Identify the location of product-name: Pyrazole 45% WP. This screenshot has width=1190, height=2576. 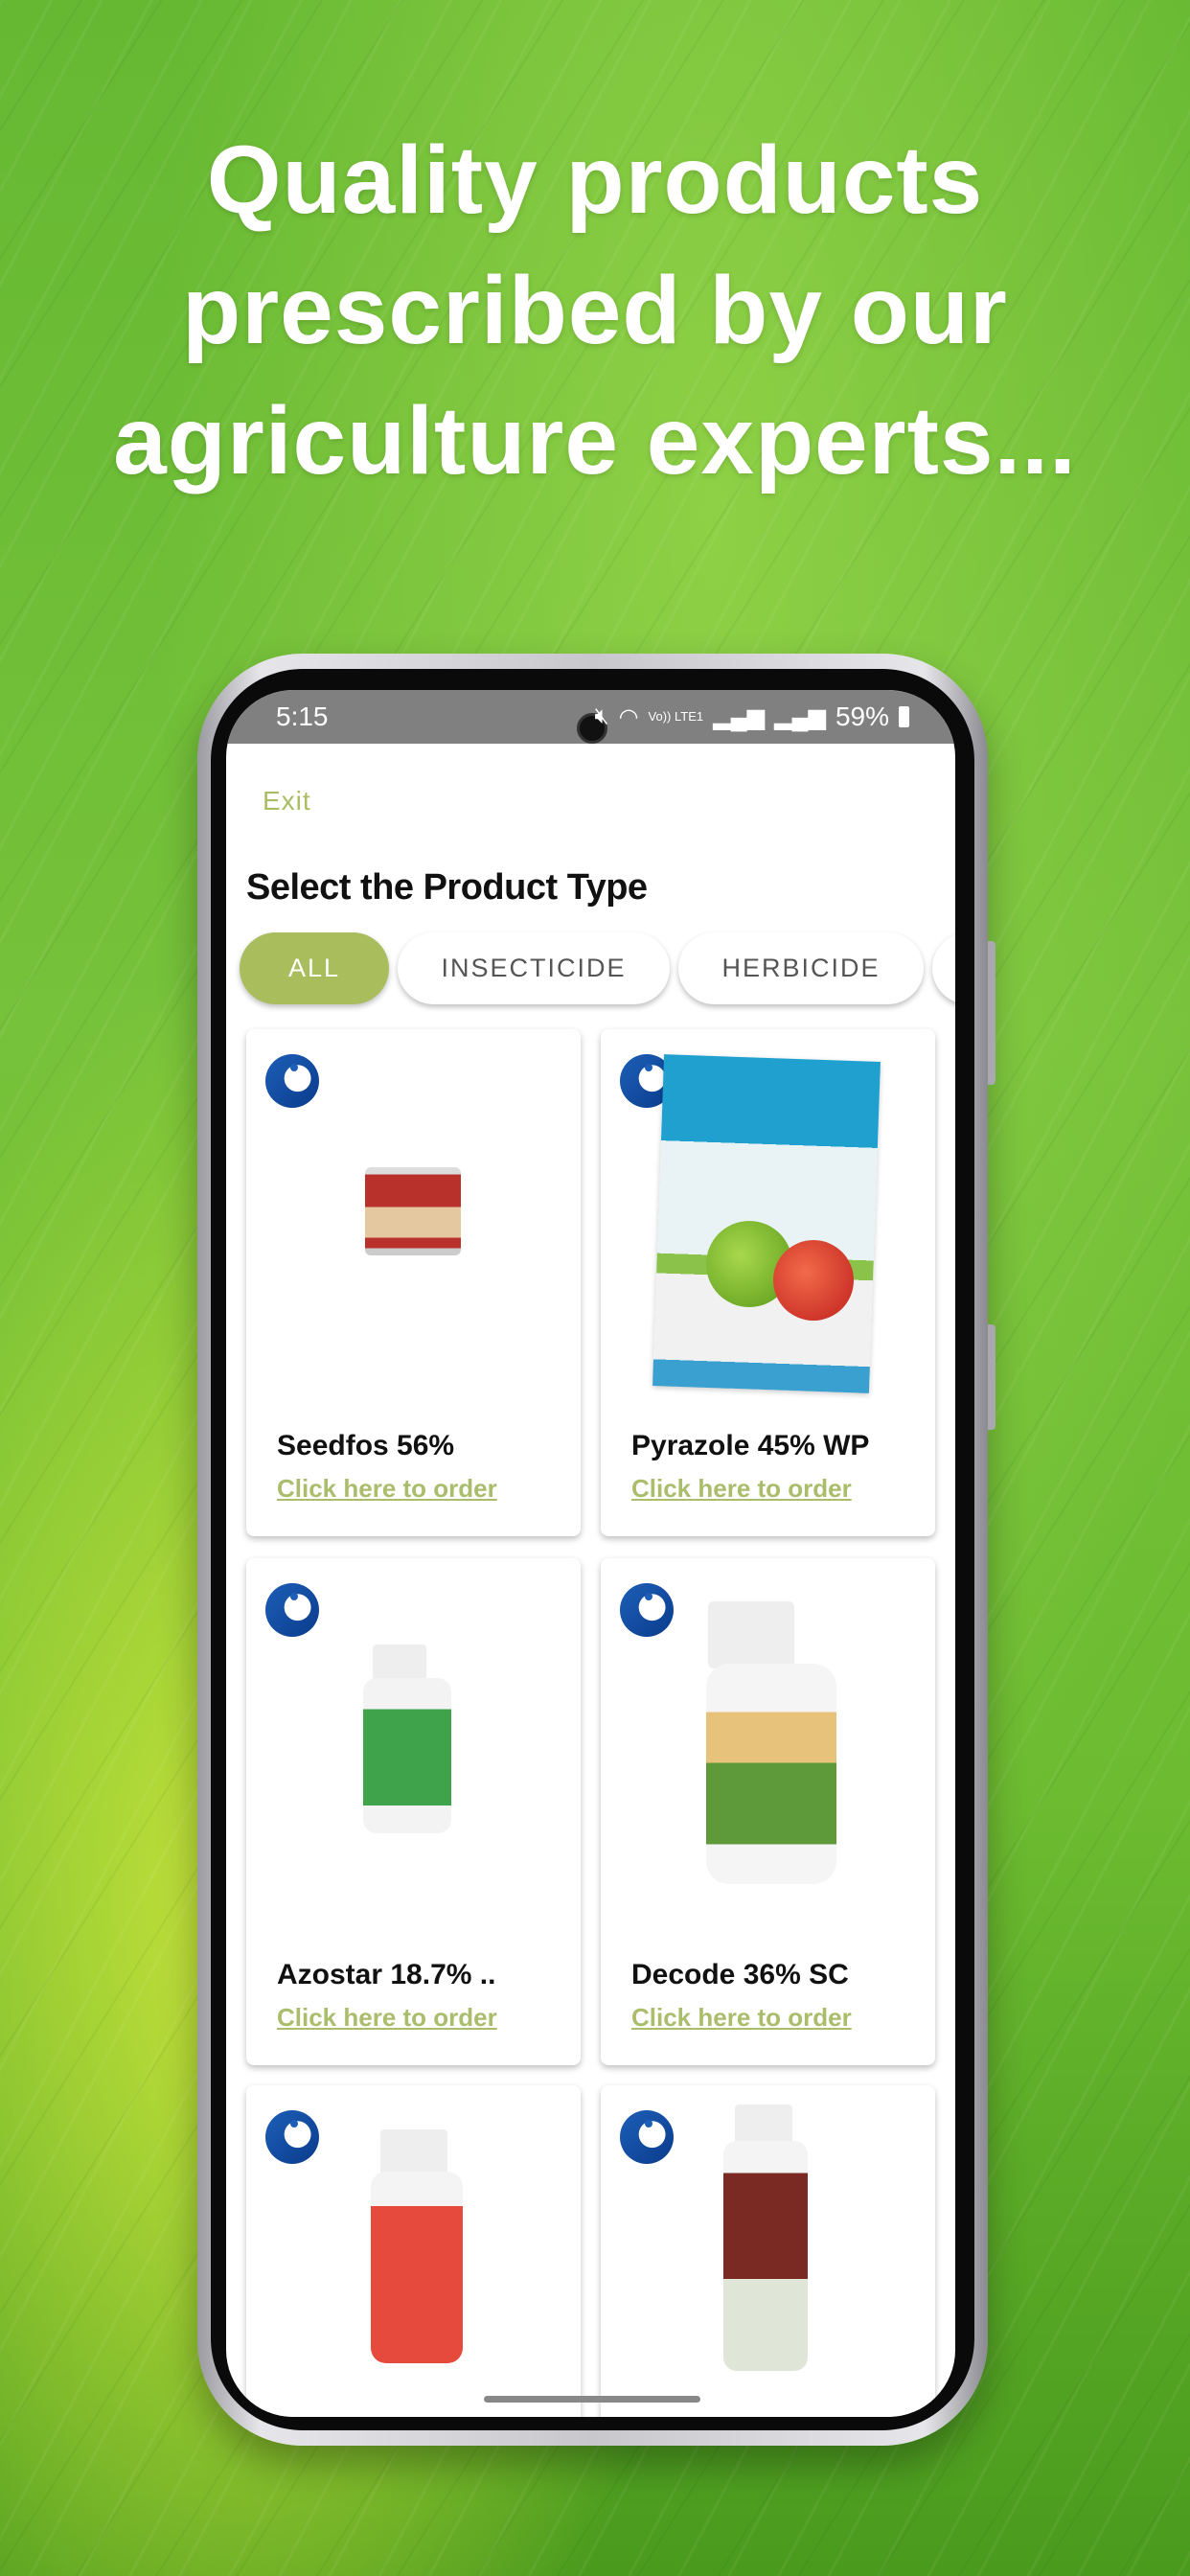
(750, 1445).